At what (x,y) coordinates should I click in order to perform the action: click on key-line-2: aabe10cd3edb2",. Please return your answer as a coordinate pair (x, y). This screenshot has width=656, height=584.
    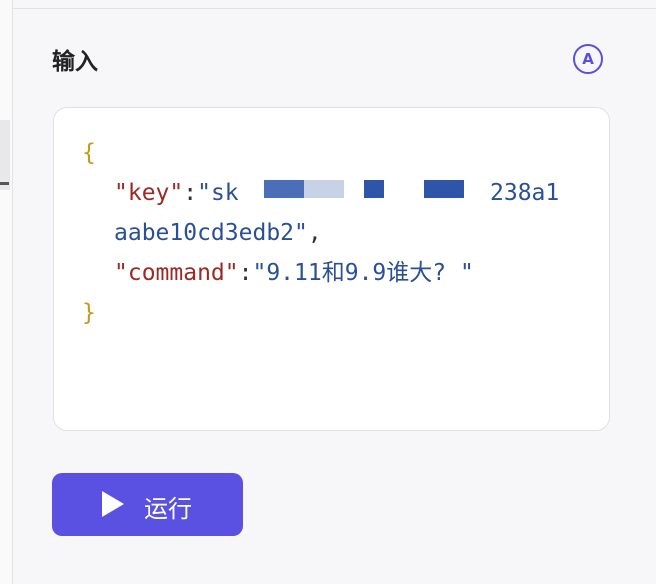
    Looking at the image, I should click on (218, 233).